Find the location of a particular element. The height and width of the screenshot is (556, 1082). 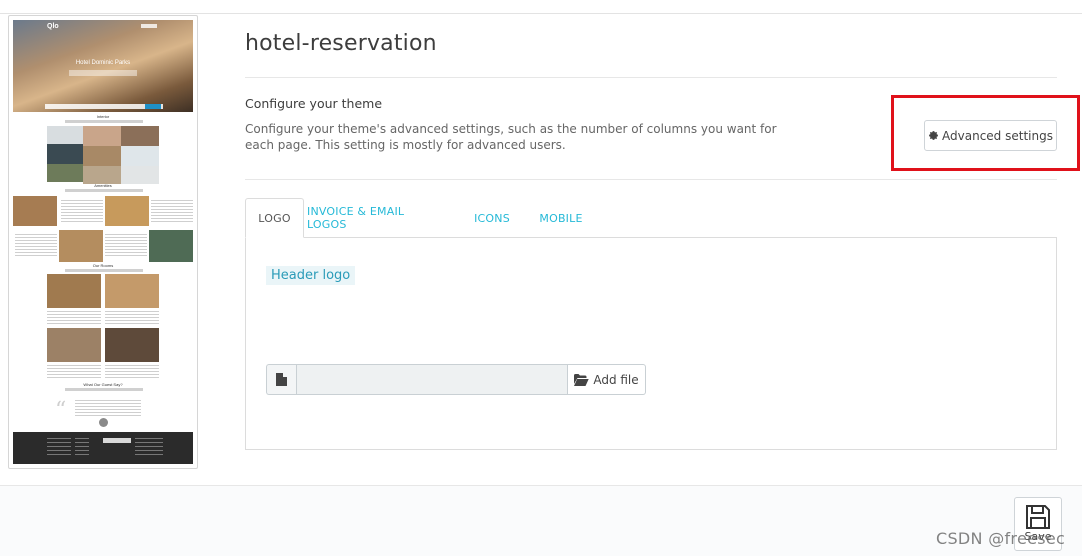

configure-divider is located at coordinates (651, 179).